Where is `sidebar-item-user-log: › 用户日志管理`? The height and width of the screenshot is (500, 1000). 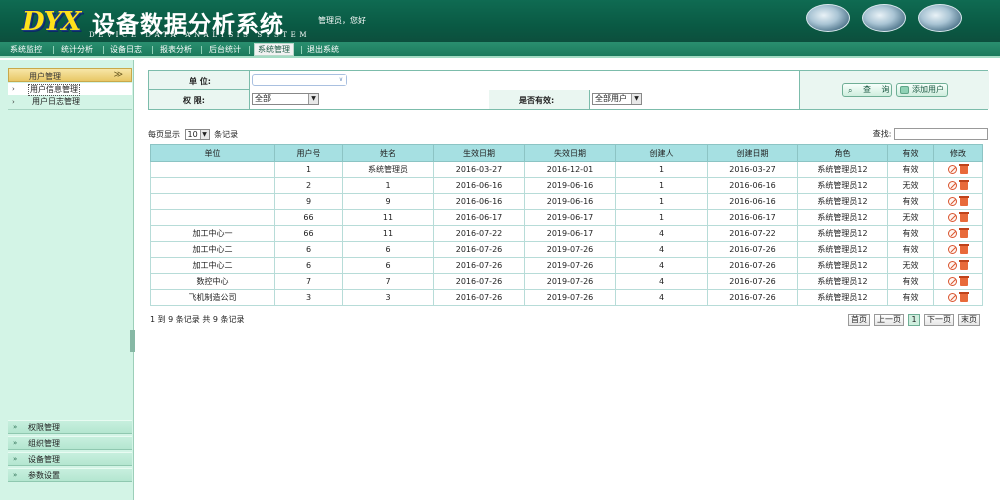 sidebar-item-user-log: › 用户日志管理 is located at coordinates (70, 102).